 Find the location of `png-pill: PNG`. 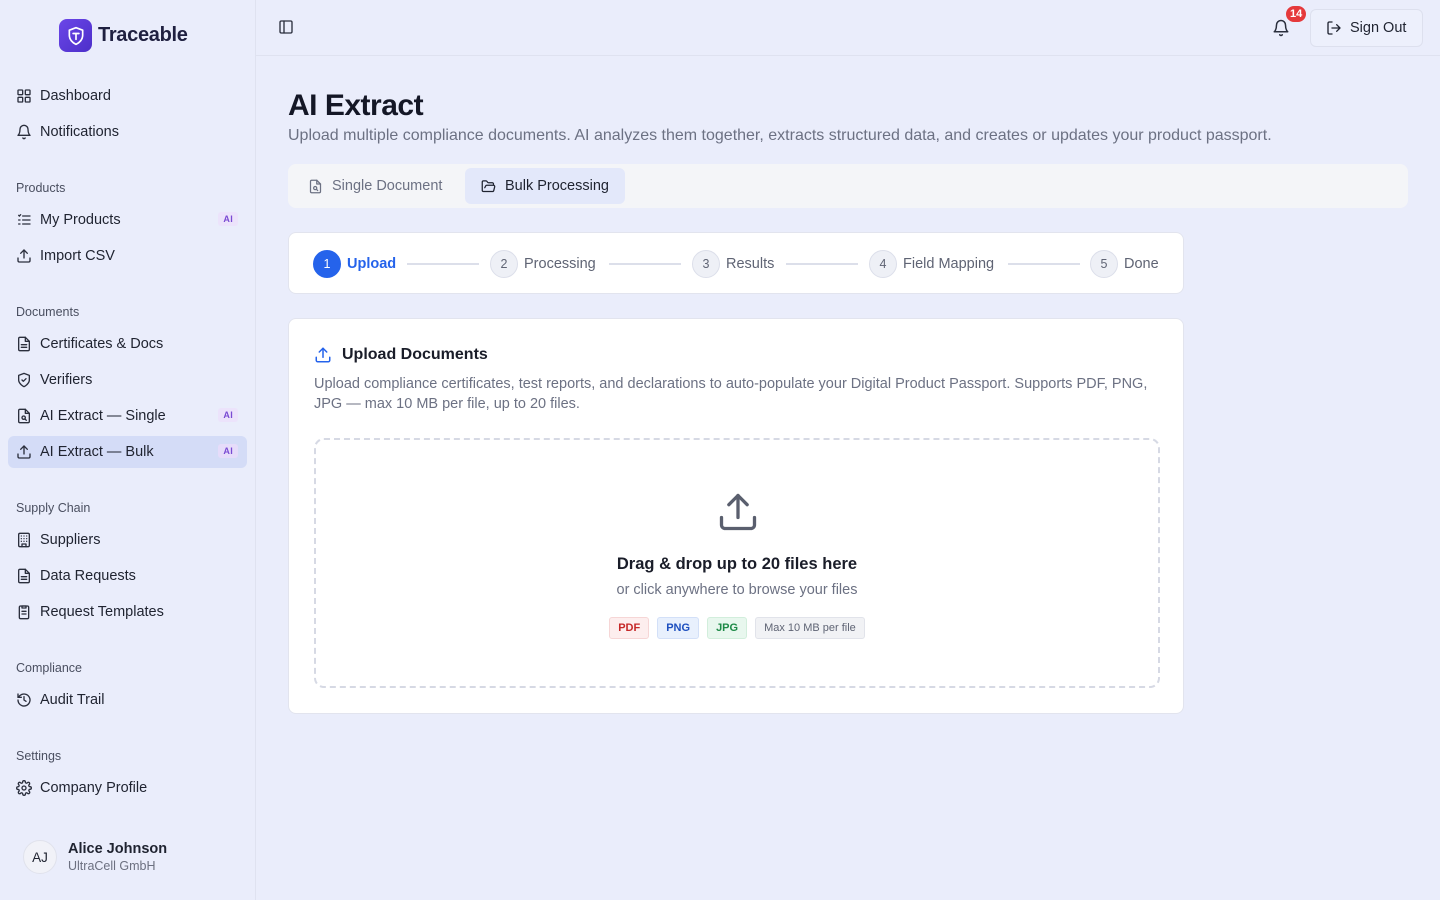

png-pill: PNG is located at coordinates (678, 628).